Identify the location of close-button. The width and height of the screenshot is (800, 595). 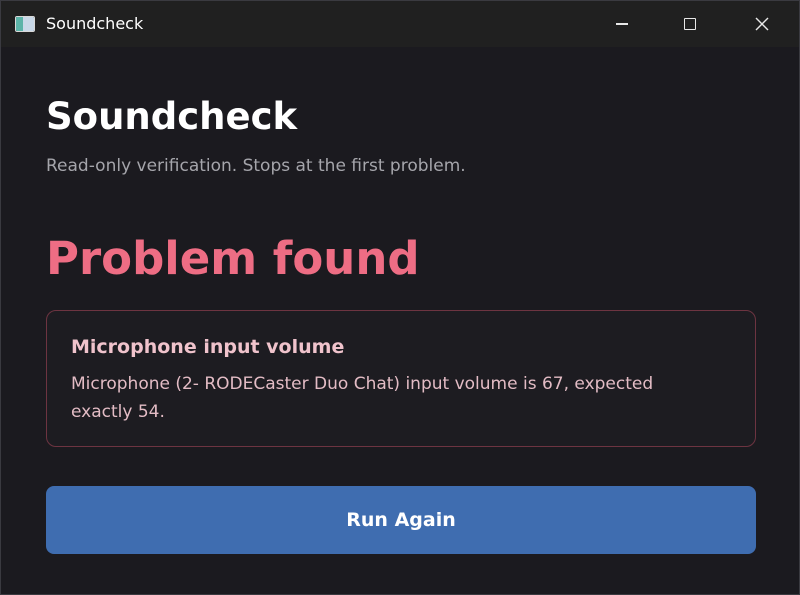
(762, 24).